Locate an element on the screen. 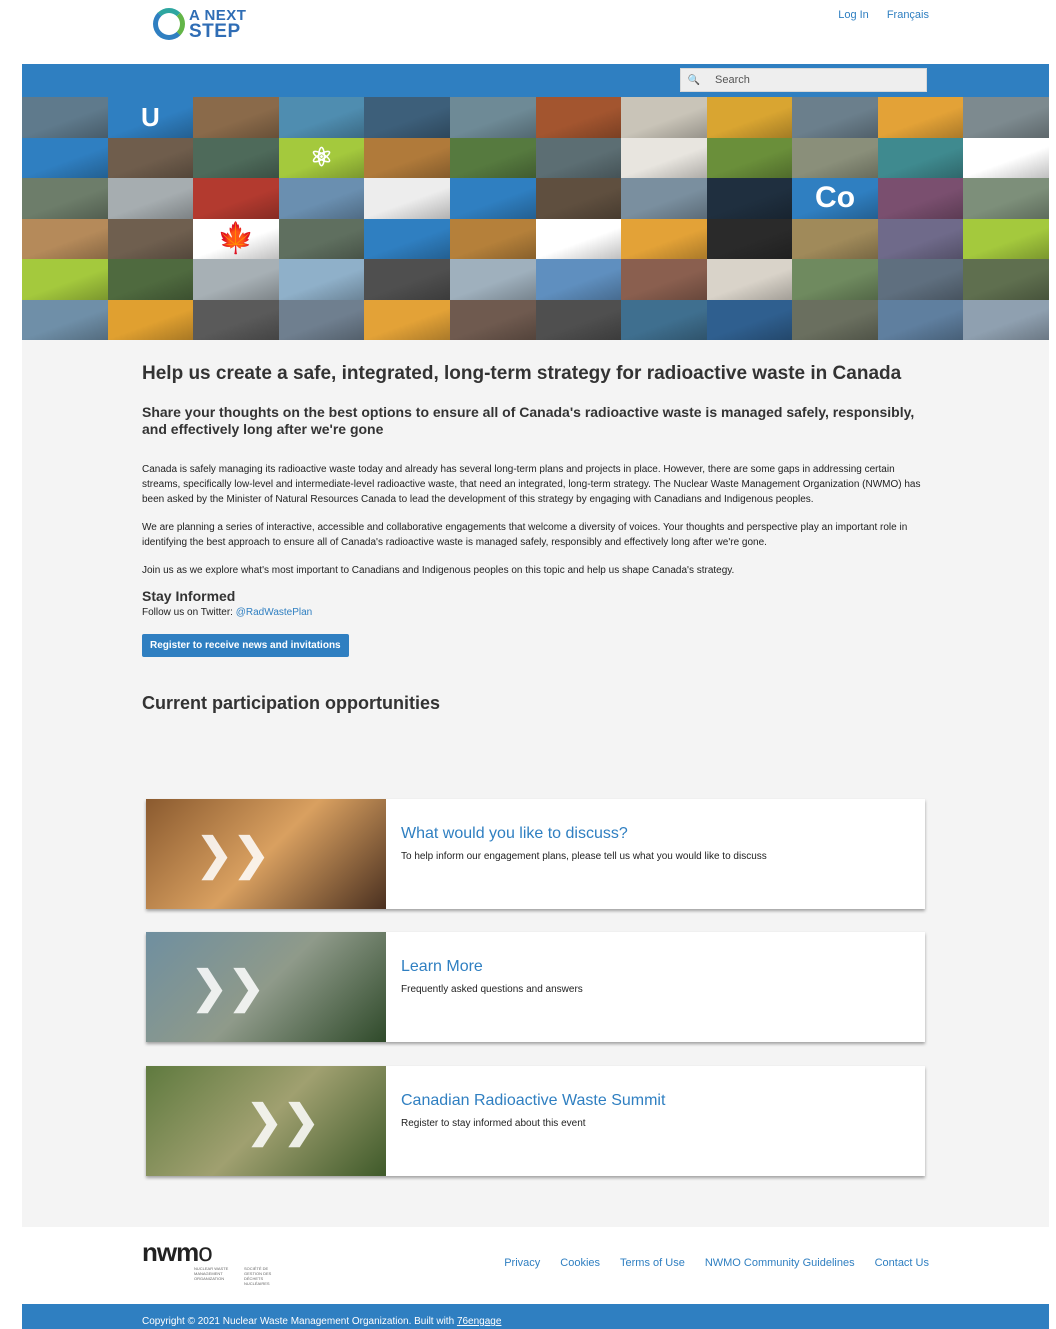  top-links: Log In Français is located at coordinates (883, 15).